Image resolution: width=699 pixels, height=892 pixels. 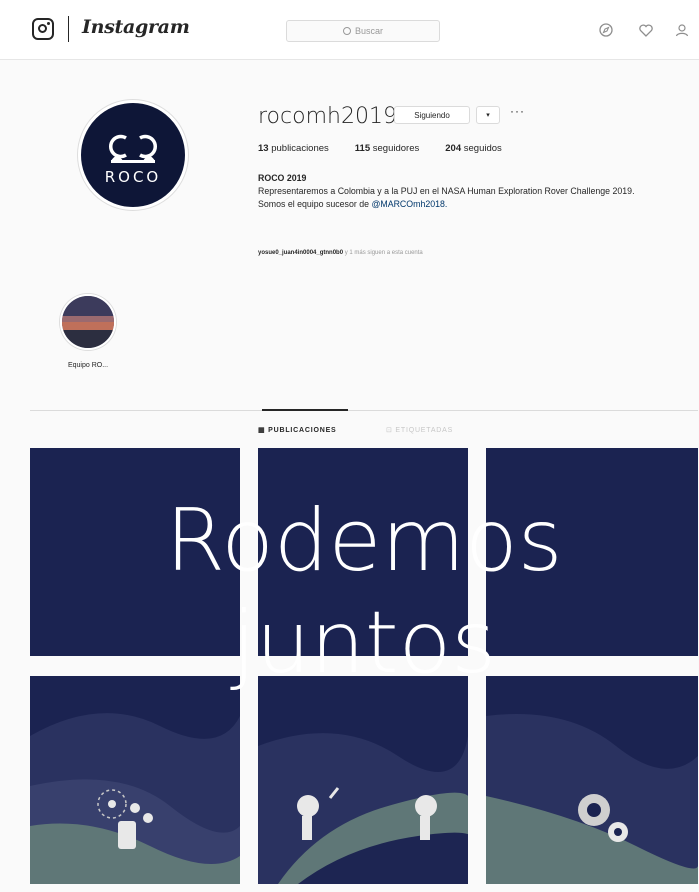 What do you see at coordinates (453, 148) in the screenshot?
I see `following-count: 204` at bounding box center [453, 148].